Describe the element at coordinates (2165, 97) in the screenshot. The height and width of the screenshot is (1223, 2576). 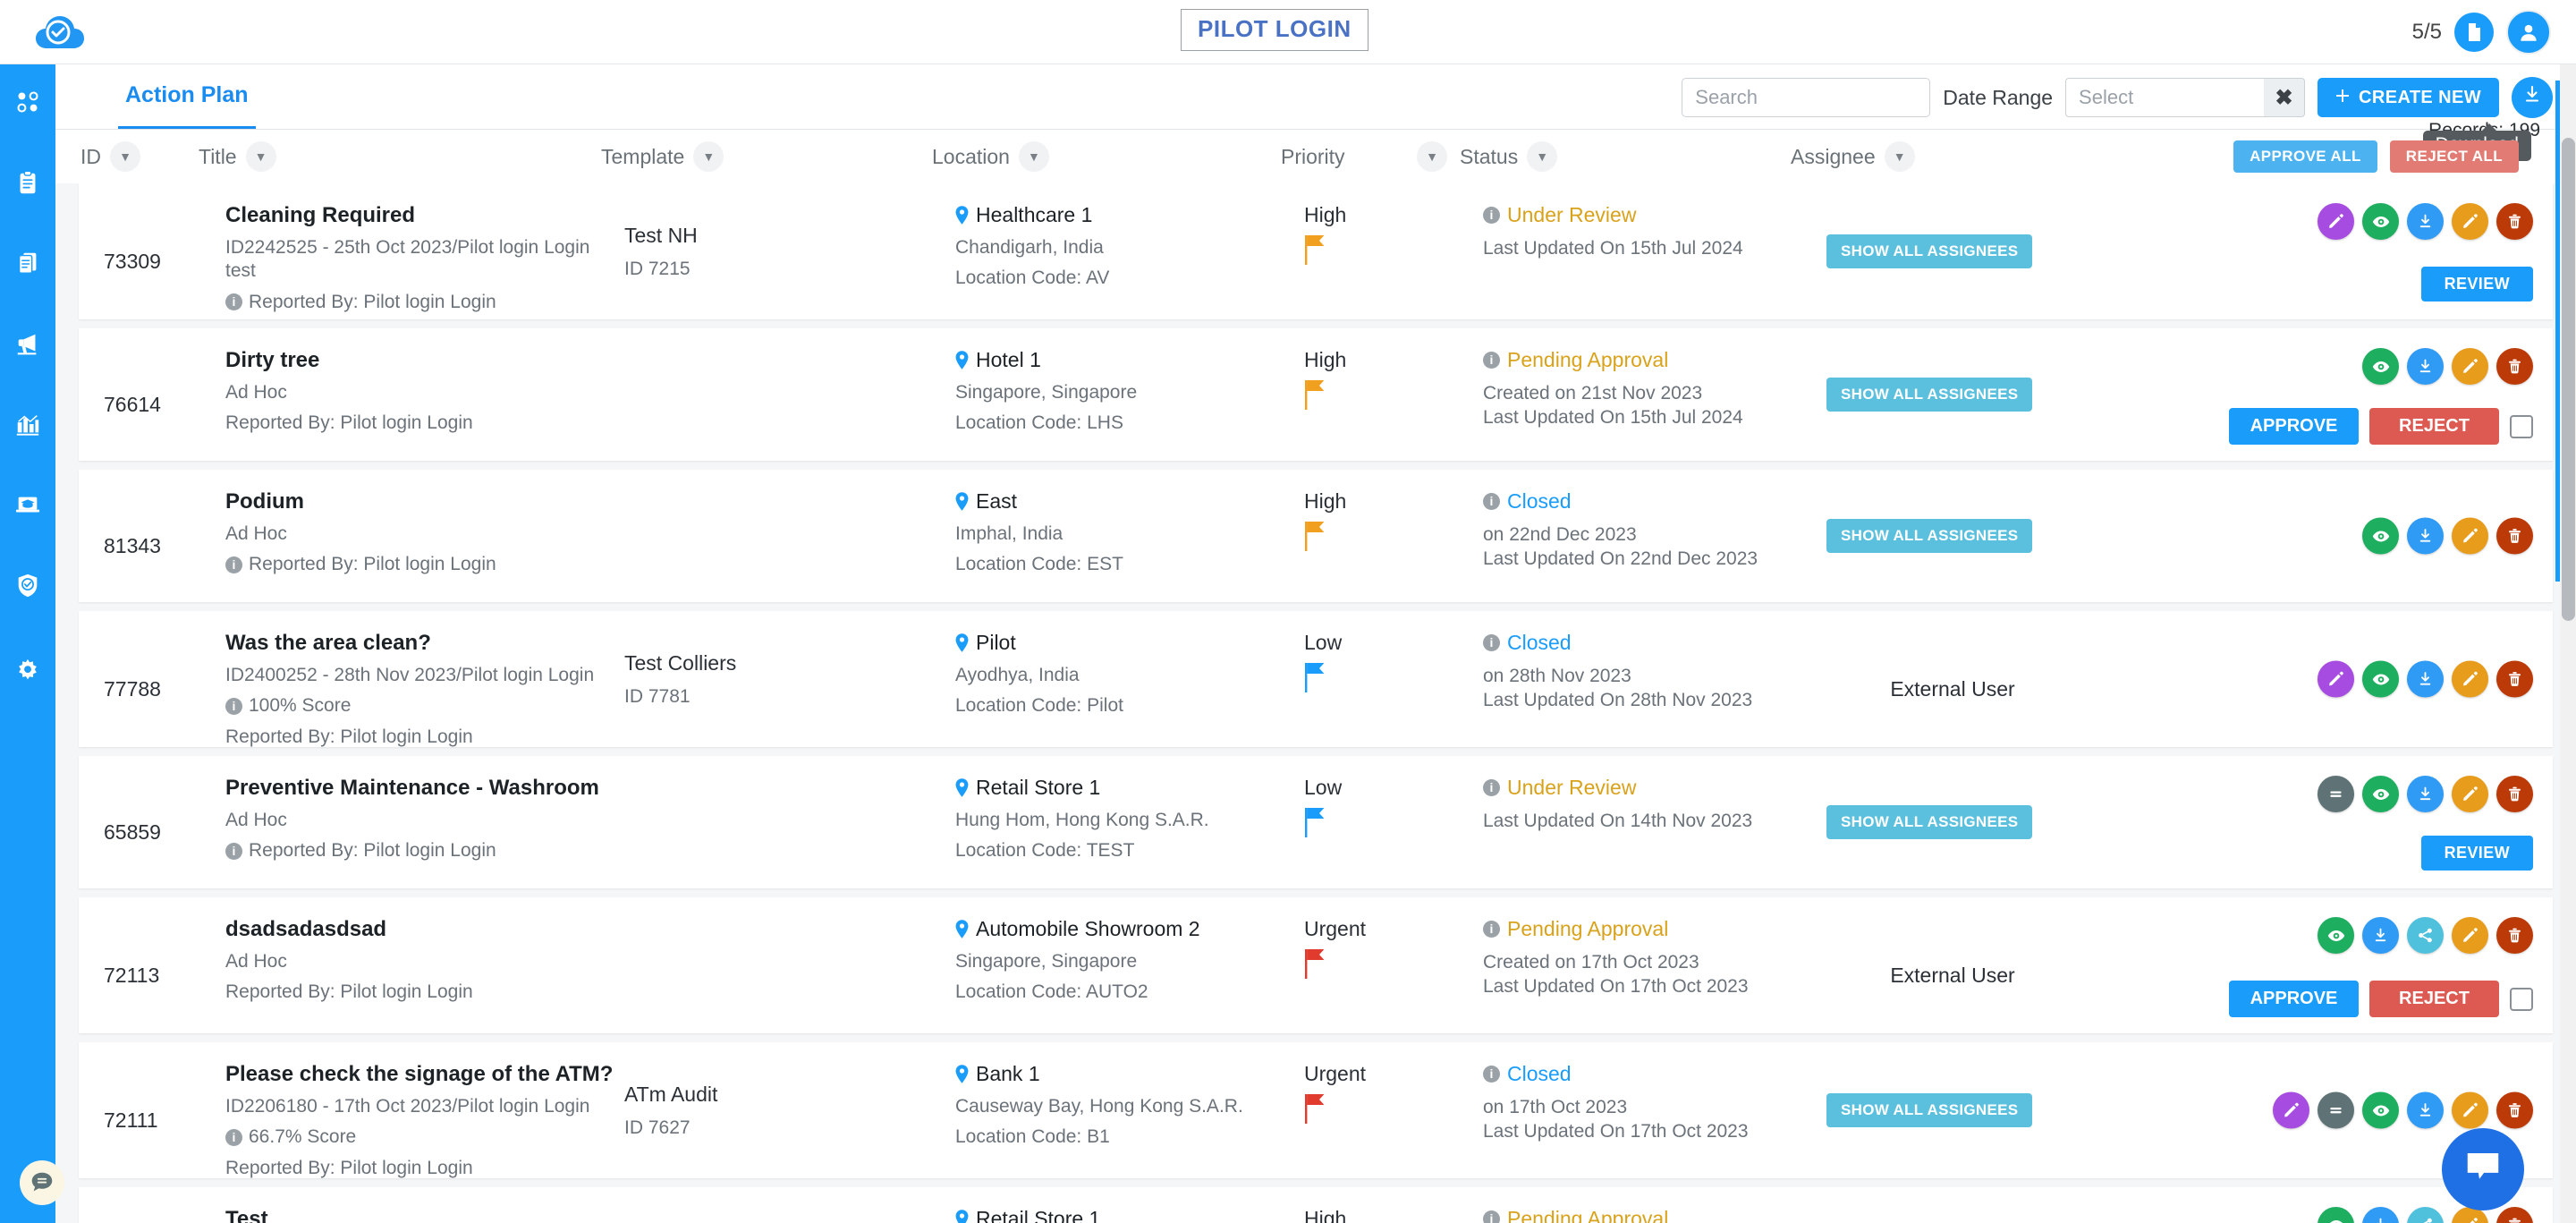
I see `date-range-input: Select` at that location.